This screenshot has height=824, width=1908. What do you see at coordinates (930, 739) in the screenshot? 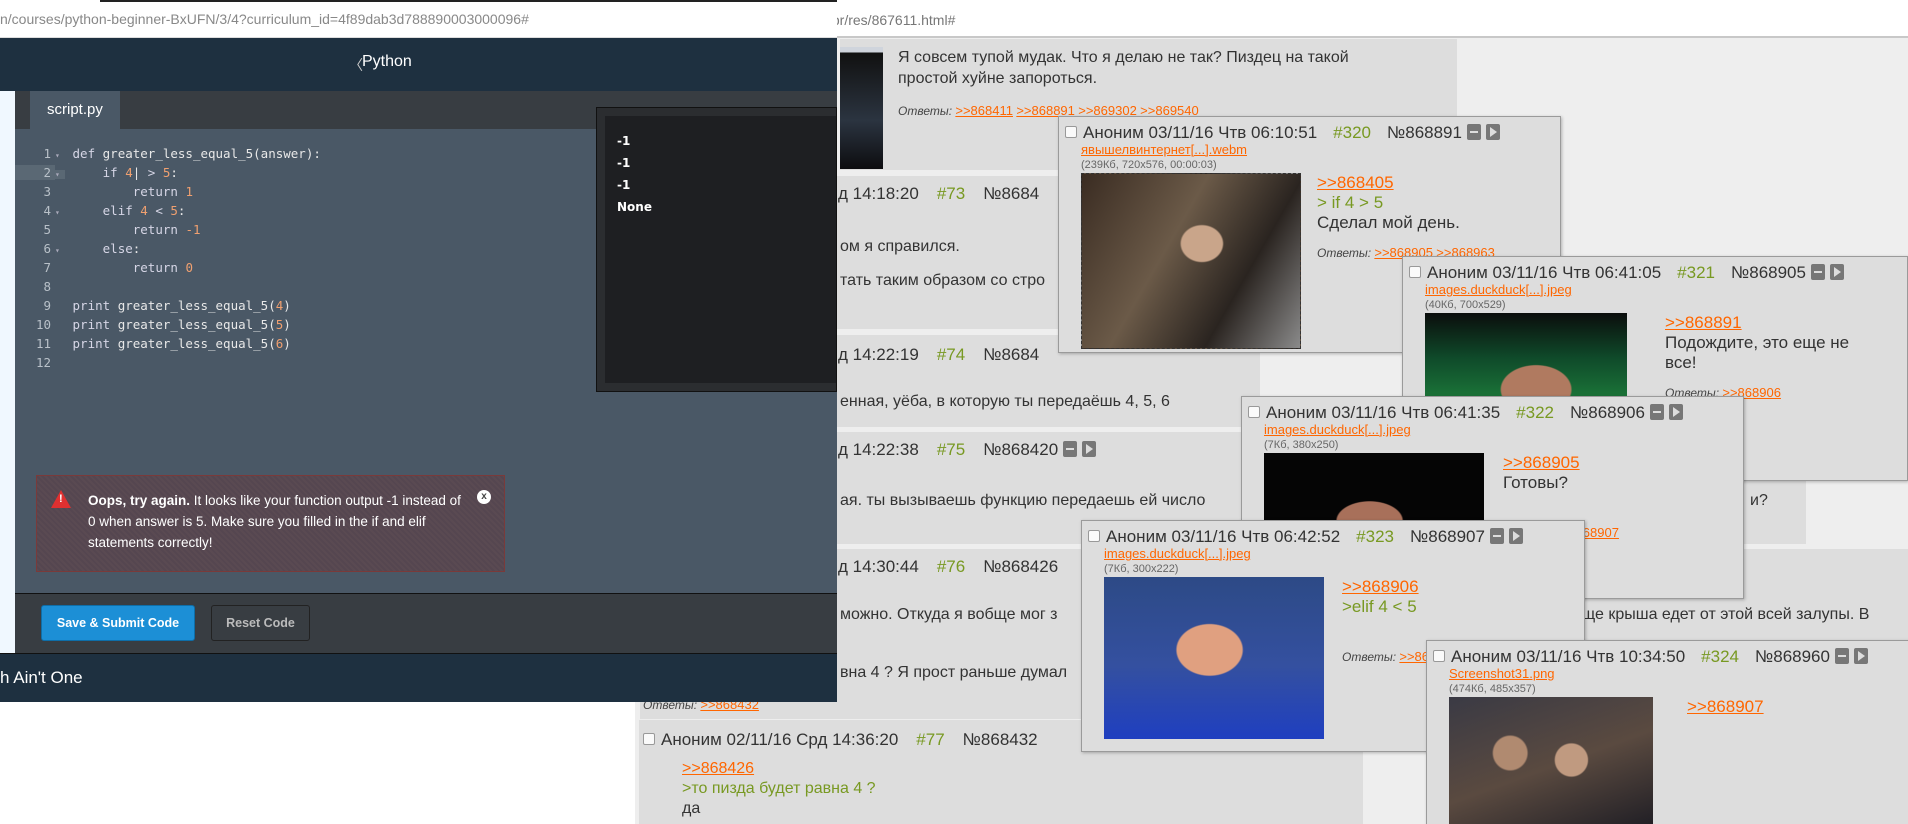
I see `post-number: #77` at bounding box center [930, 739].